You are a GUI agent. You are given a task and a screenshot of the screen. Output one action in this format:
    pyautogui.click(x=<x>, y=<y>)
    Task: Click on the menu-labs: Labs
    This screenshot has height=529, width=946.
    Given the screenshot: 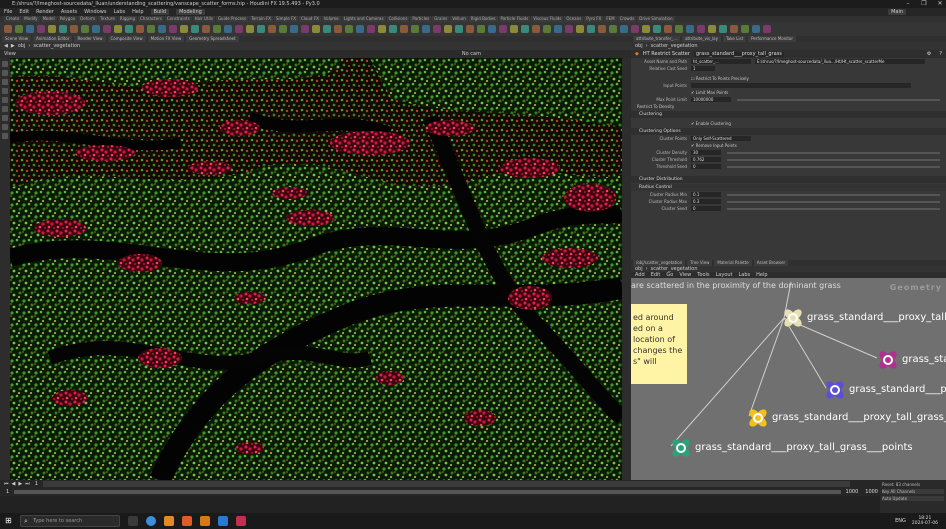 What is the action you would take?
    pyautogui.click(x=119, y=12)
    